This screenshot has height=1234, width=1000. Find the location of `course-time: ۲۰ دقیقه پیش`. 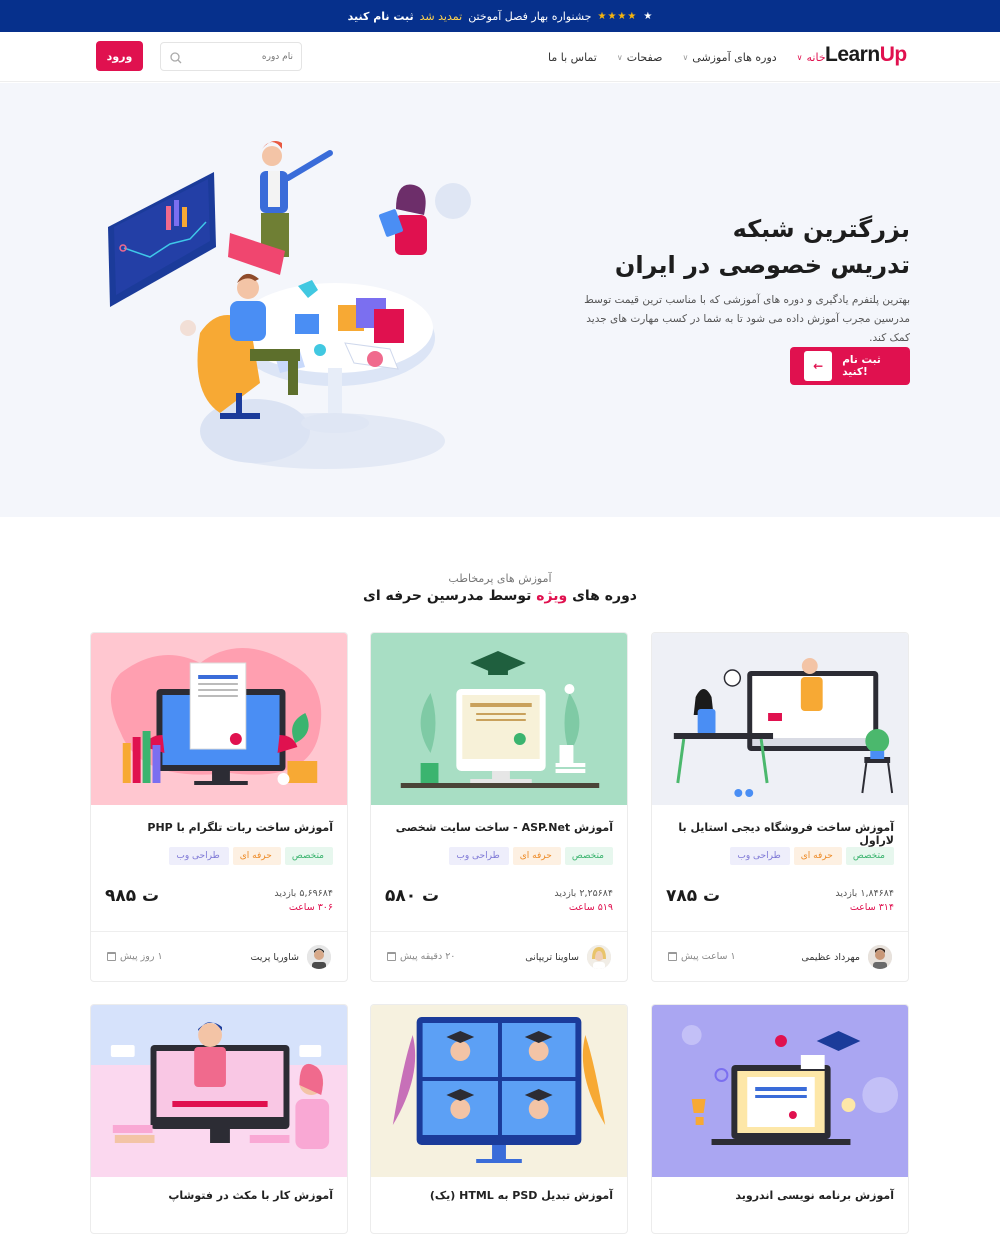

course-time: ۲۰ دقیقه پیش is located at coordinates (421, 956).